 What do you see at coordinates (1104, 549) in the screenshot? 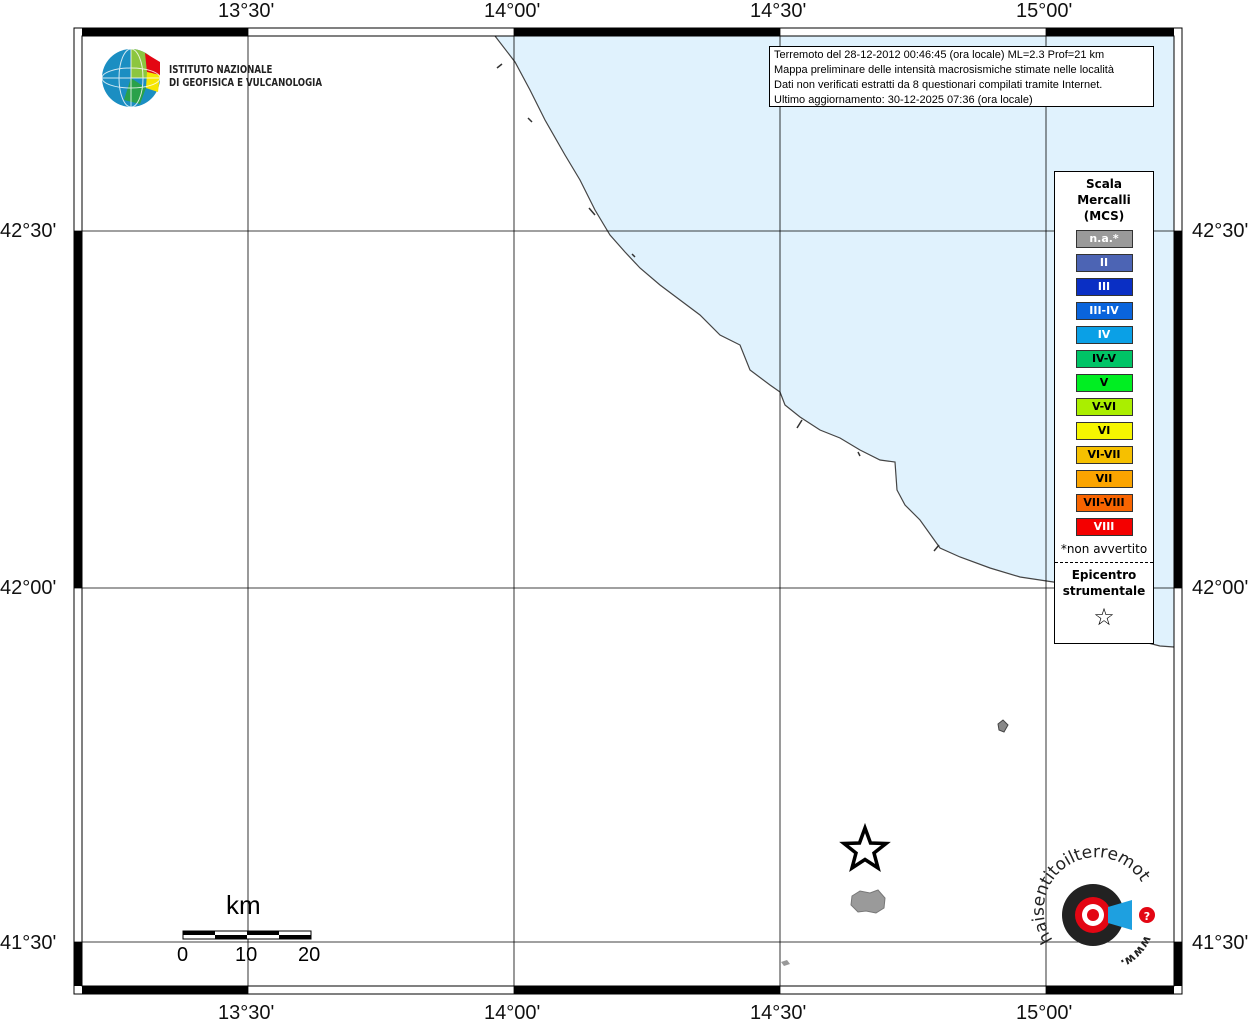
I see `legend-note: *non avvertito` at bounding box center [1104, 549].